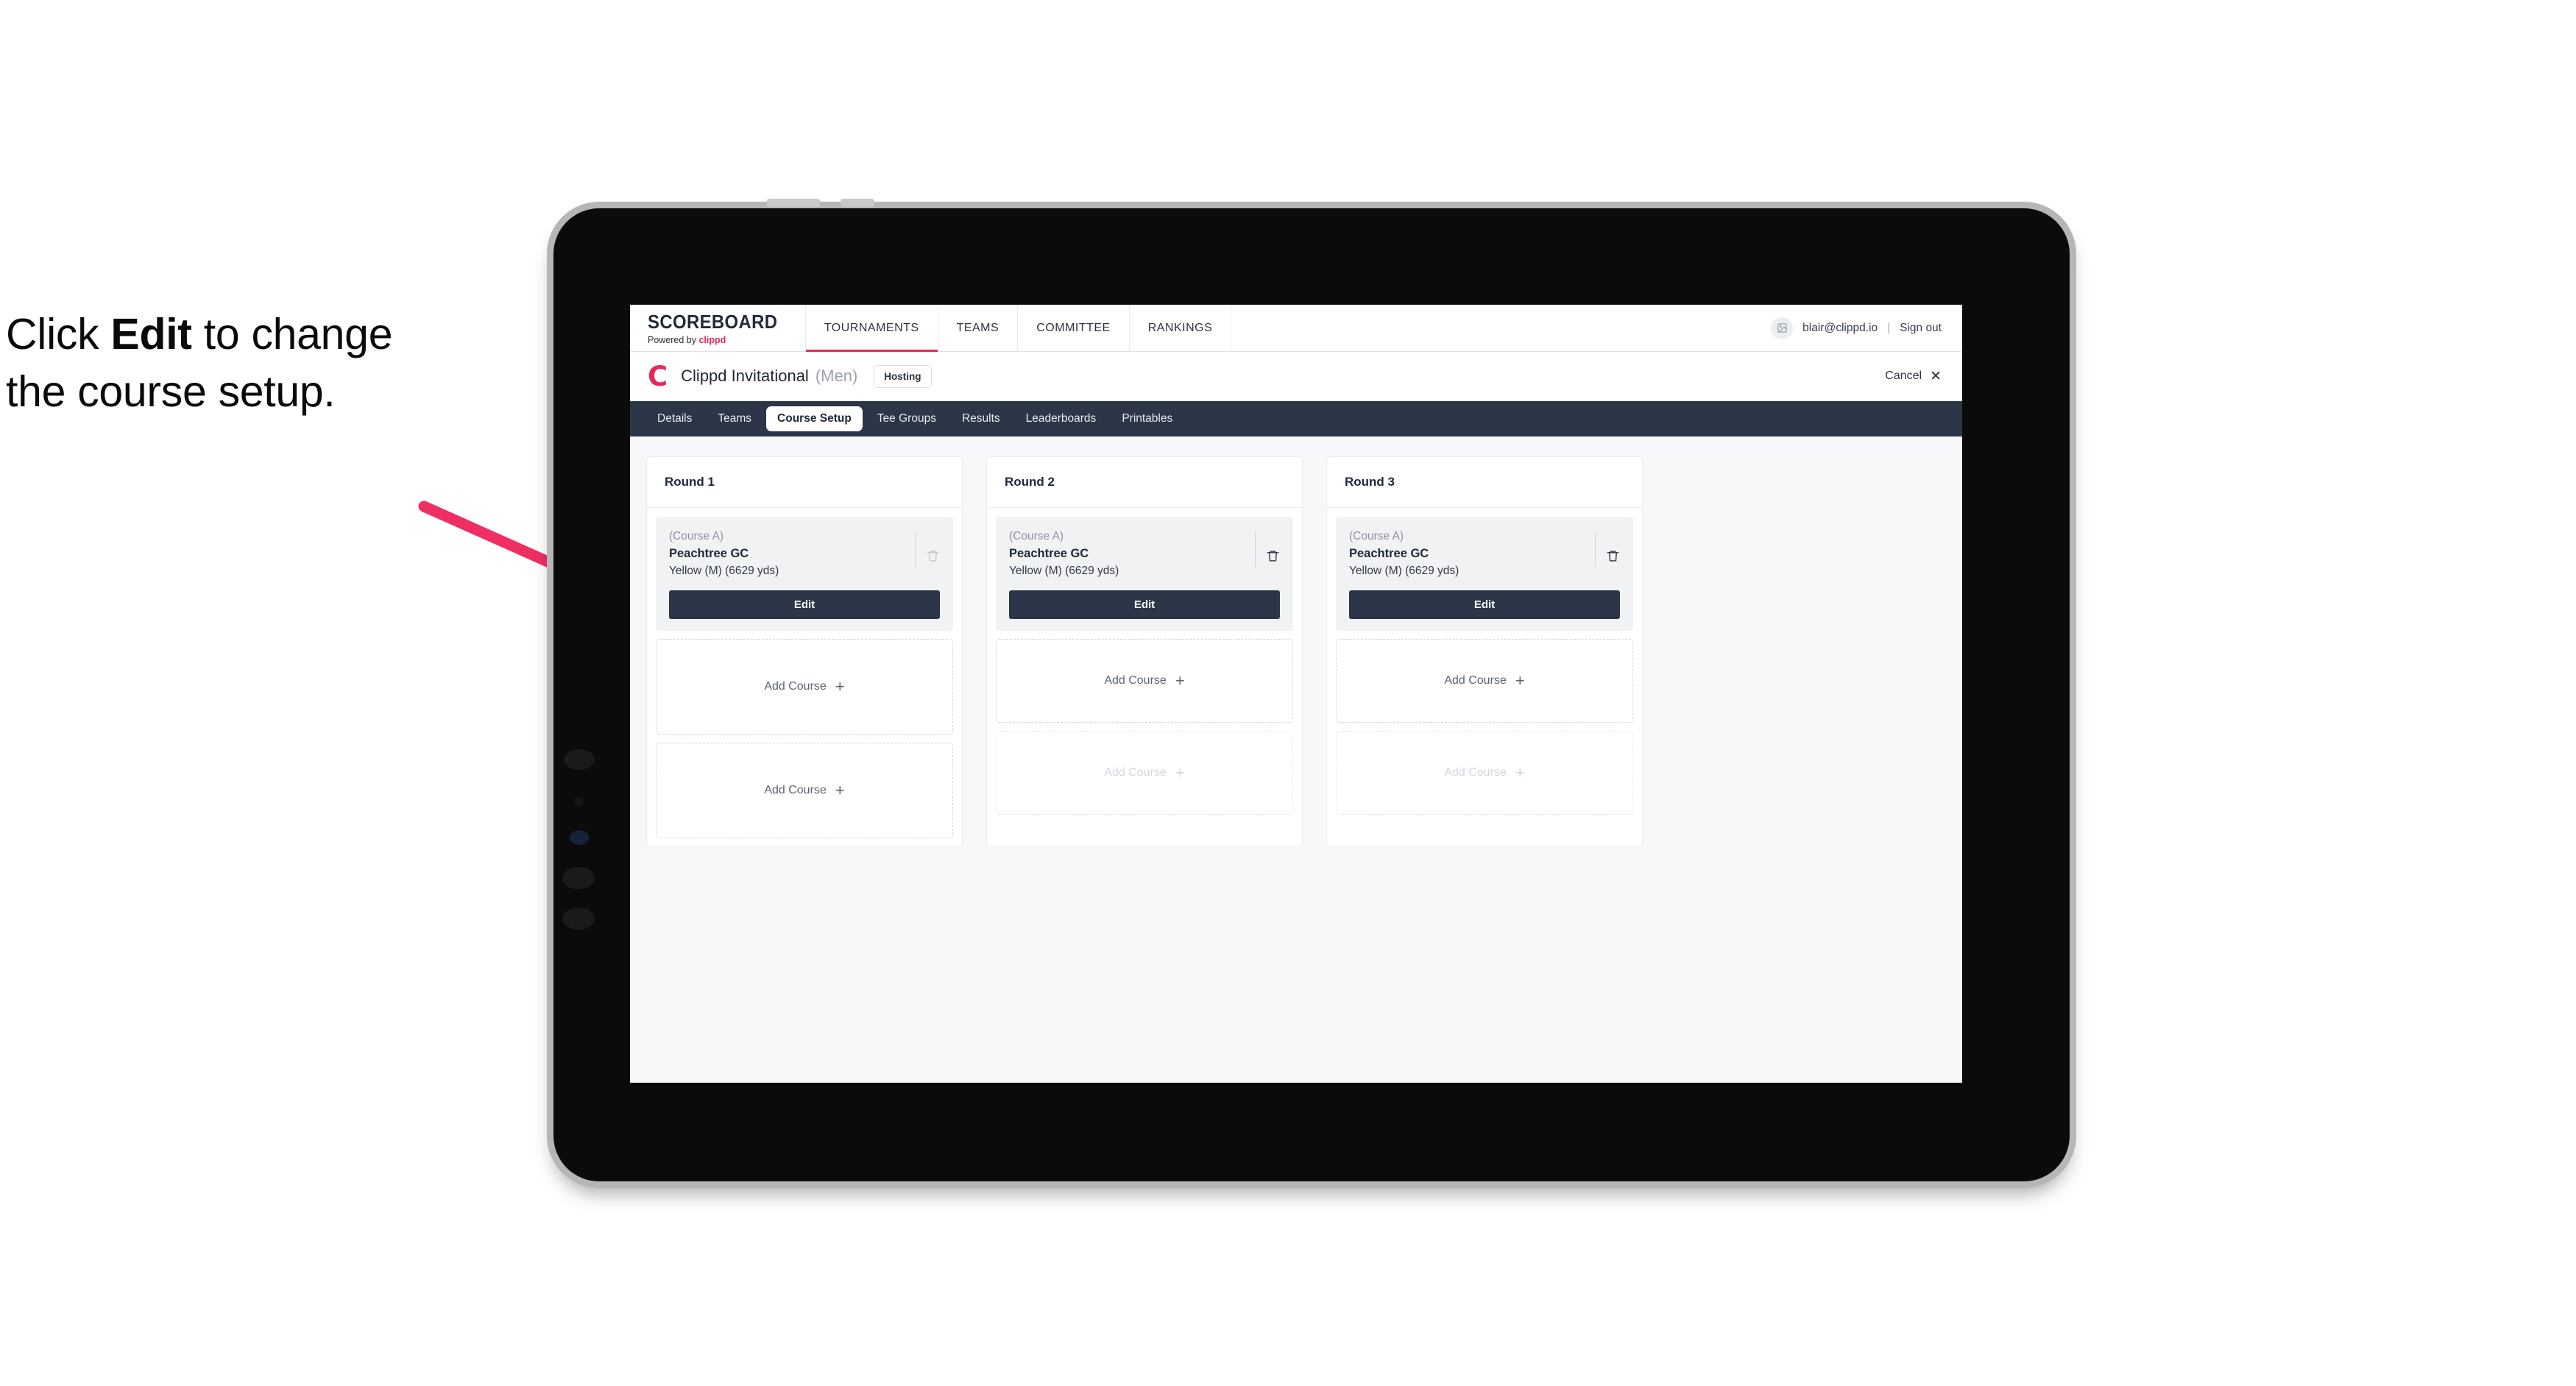 The height and width of the screenshot is (1386, 2576). I want to click on brand-subtitle: Powered by clippd, so click(718, 340).